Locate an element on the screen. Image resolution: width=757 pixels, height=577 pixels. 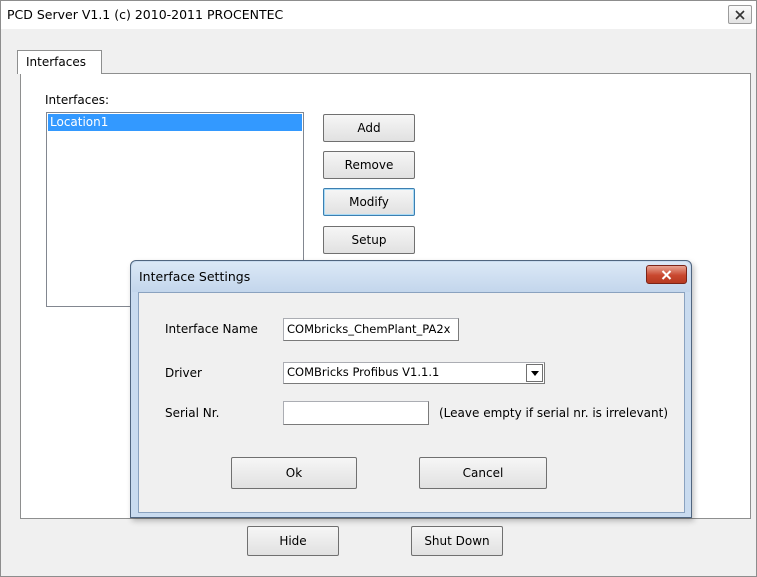
interfaces-label: Interfaces: is located at coordinates (77, 100).